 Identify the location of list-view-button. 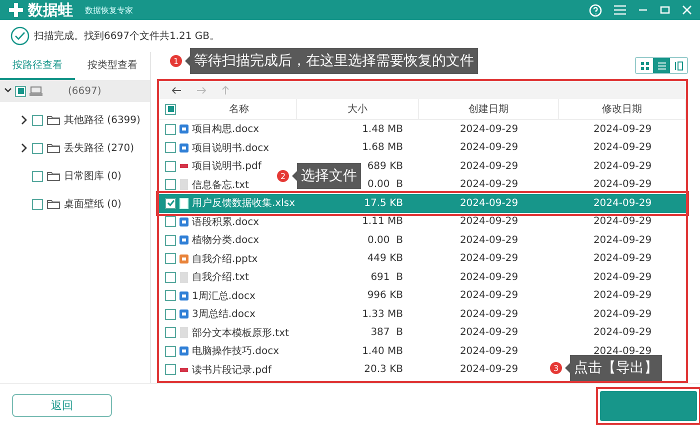
(661, 65).